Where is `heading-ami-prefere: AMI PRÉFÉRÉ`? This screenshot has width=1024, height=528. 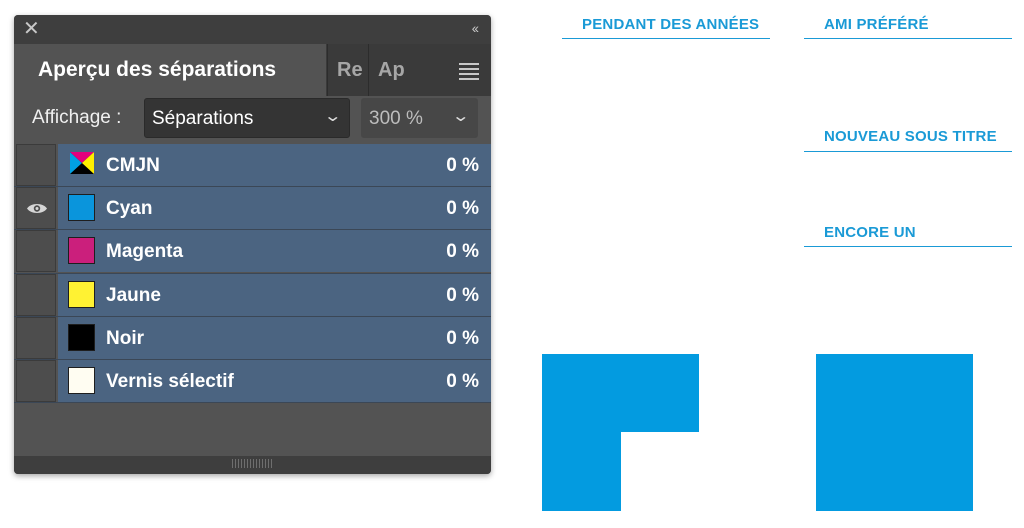 heading-ami-prefere: AMI PRÉFÉRÉ is located at coordinates (876, 24).